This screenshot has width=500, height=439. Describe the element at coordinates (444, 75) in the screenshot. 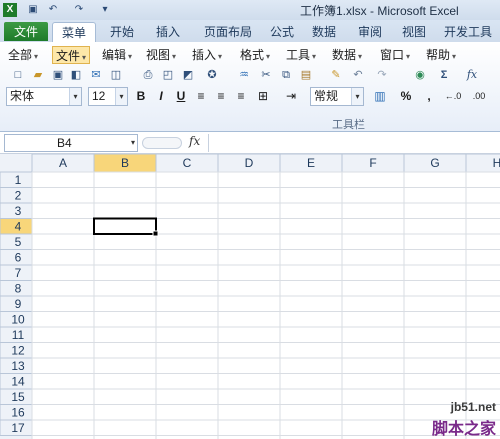

I see `autosum-icon: Σ` at that location.